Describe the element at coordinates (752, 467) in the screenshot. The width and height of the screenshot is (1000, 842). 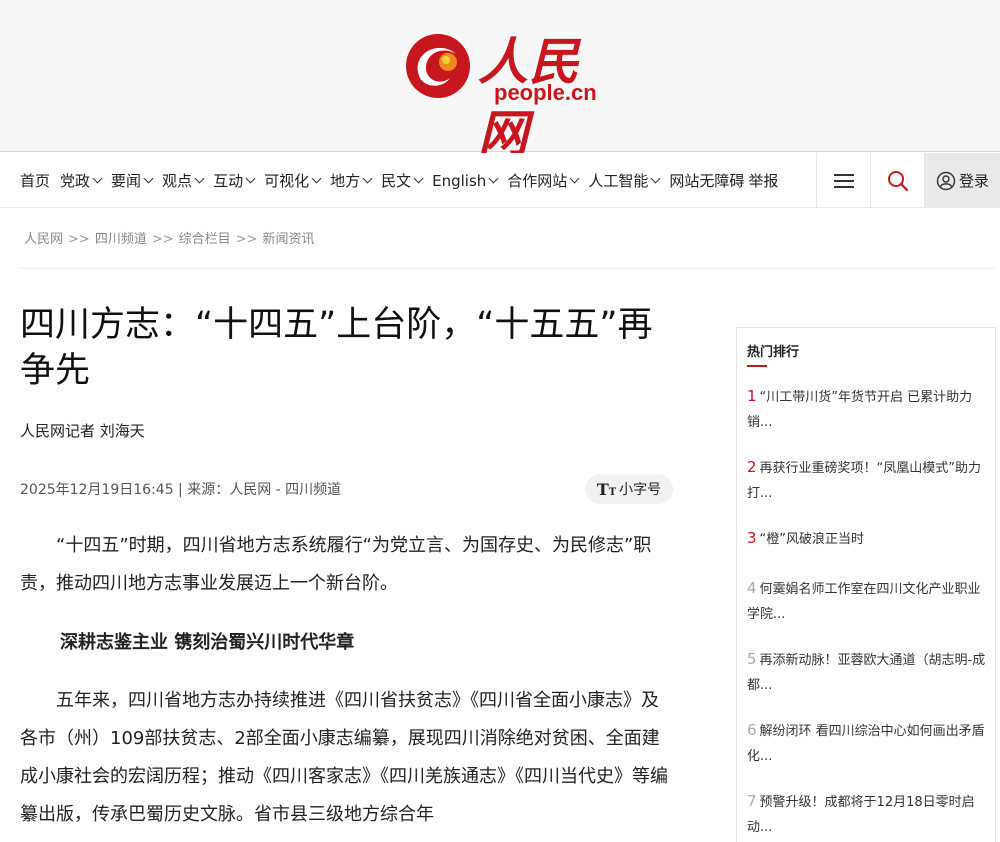
I see `hot-ranking-number: 2` at that location.